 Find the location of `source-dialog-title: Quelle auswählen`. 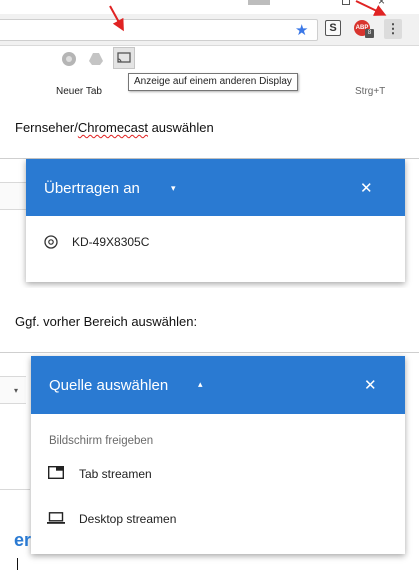

source-dialog-title: Quelle auswählen is located at coordinates (108, 385).